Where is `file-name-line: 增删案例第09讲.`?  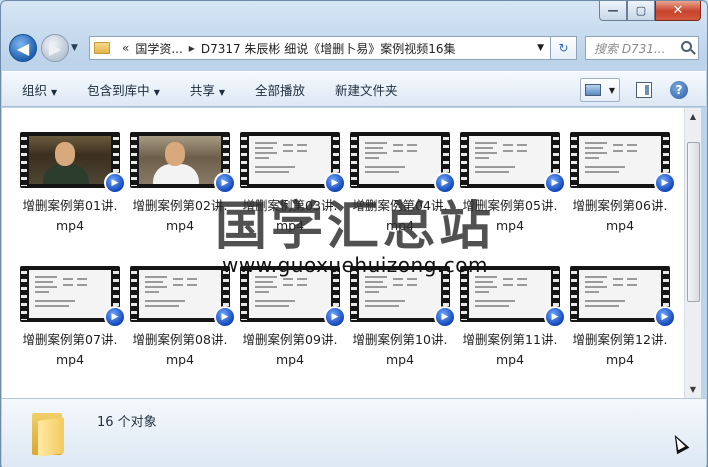 file-name-line: 增删案例第09讲. is located at coordinates (290, 339).